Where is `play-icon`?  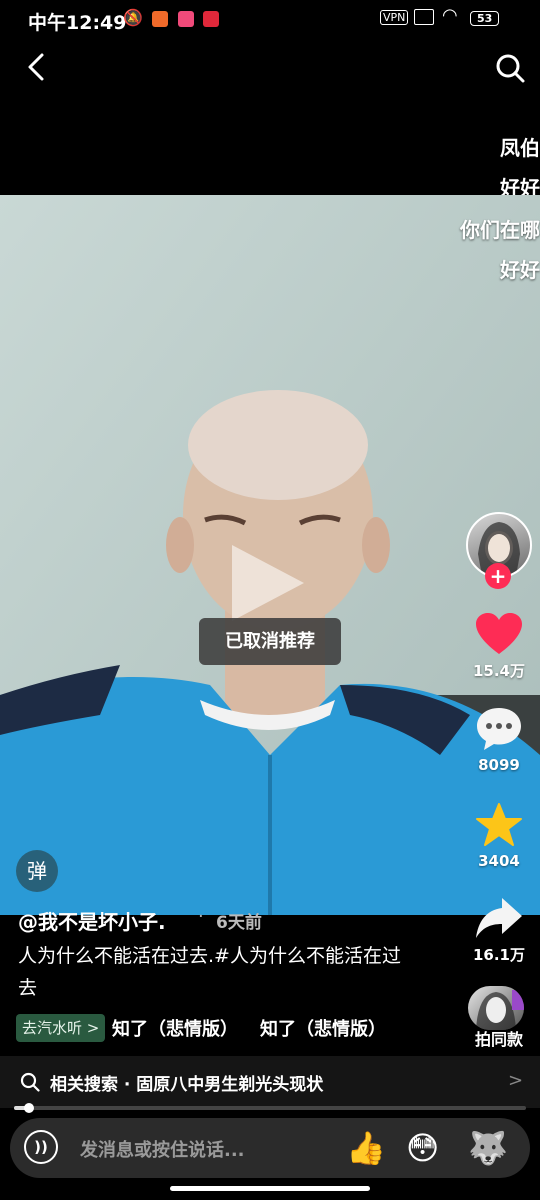
play-icon is located at coordinates (268, 583).